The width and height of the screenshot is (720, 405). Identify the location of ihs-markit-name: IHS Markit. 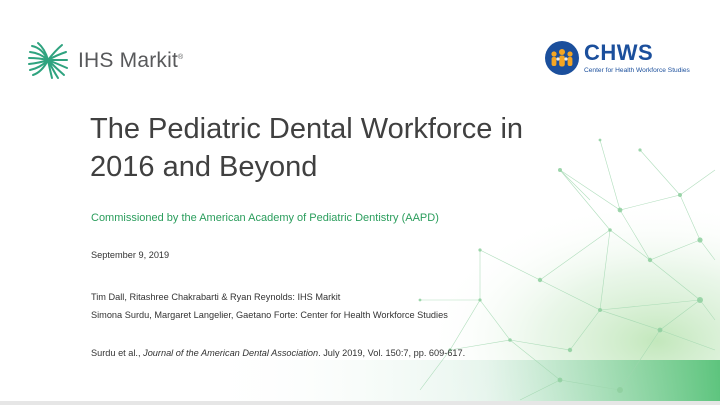
(128, 60).